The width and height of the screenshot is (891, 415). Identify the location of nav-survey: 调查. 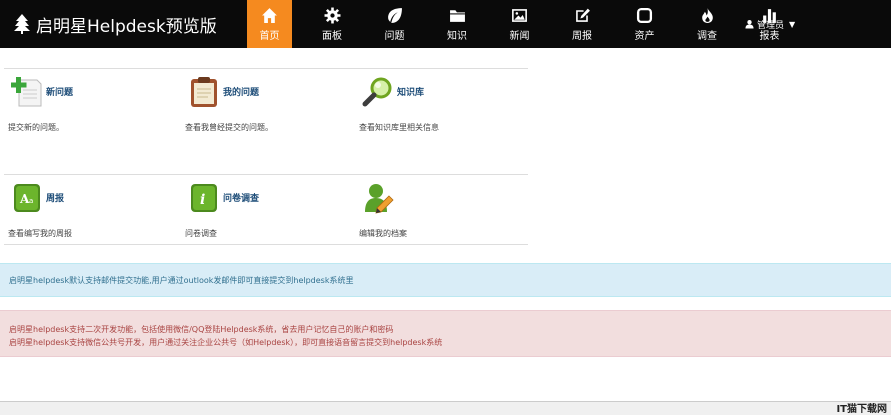
(707, 24).